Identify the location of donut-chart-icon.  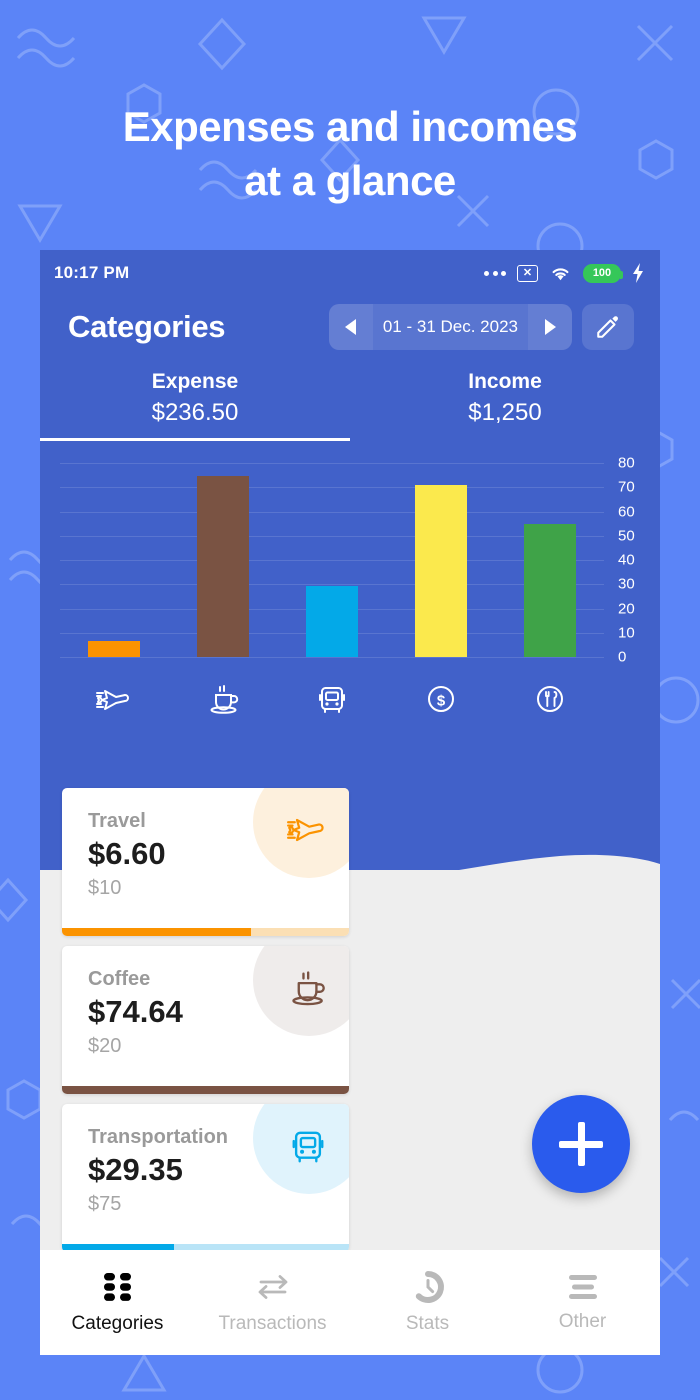
(429, 1287).